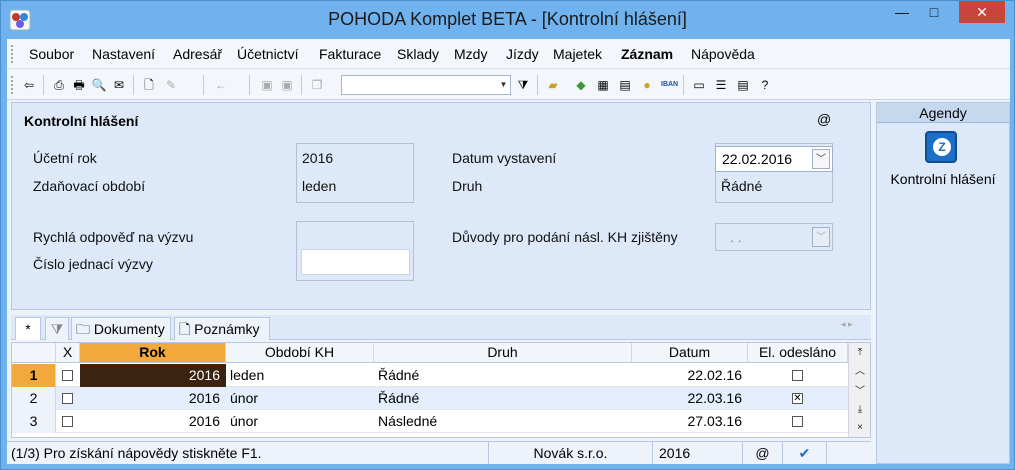  Describe the element at coordinates (248, 453) in the screenshot. I see `status-help-text: (1/3) Pro získání nápovědy stiskněte F1.` at that location.